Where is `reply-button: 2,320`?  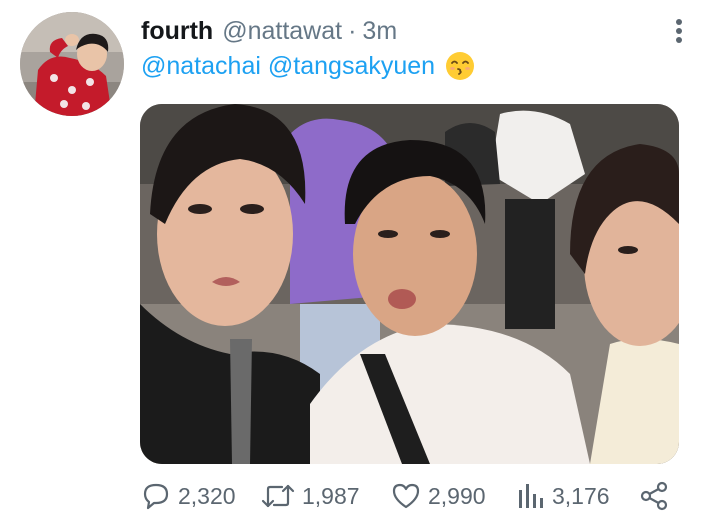
reply-button: 2,320 is located at coordinates (188, 496).